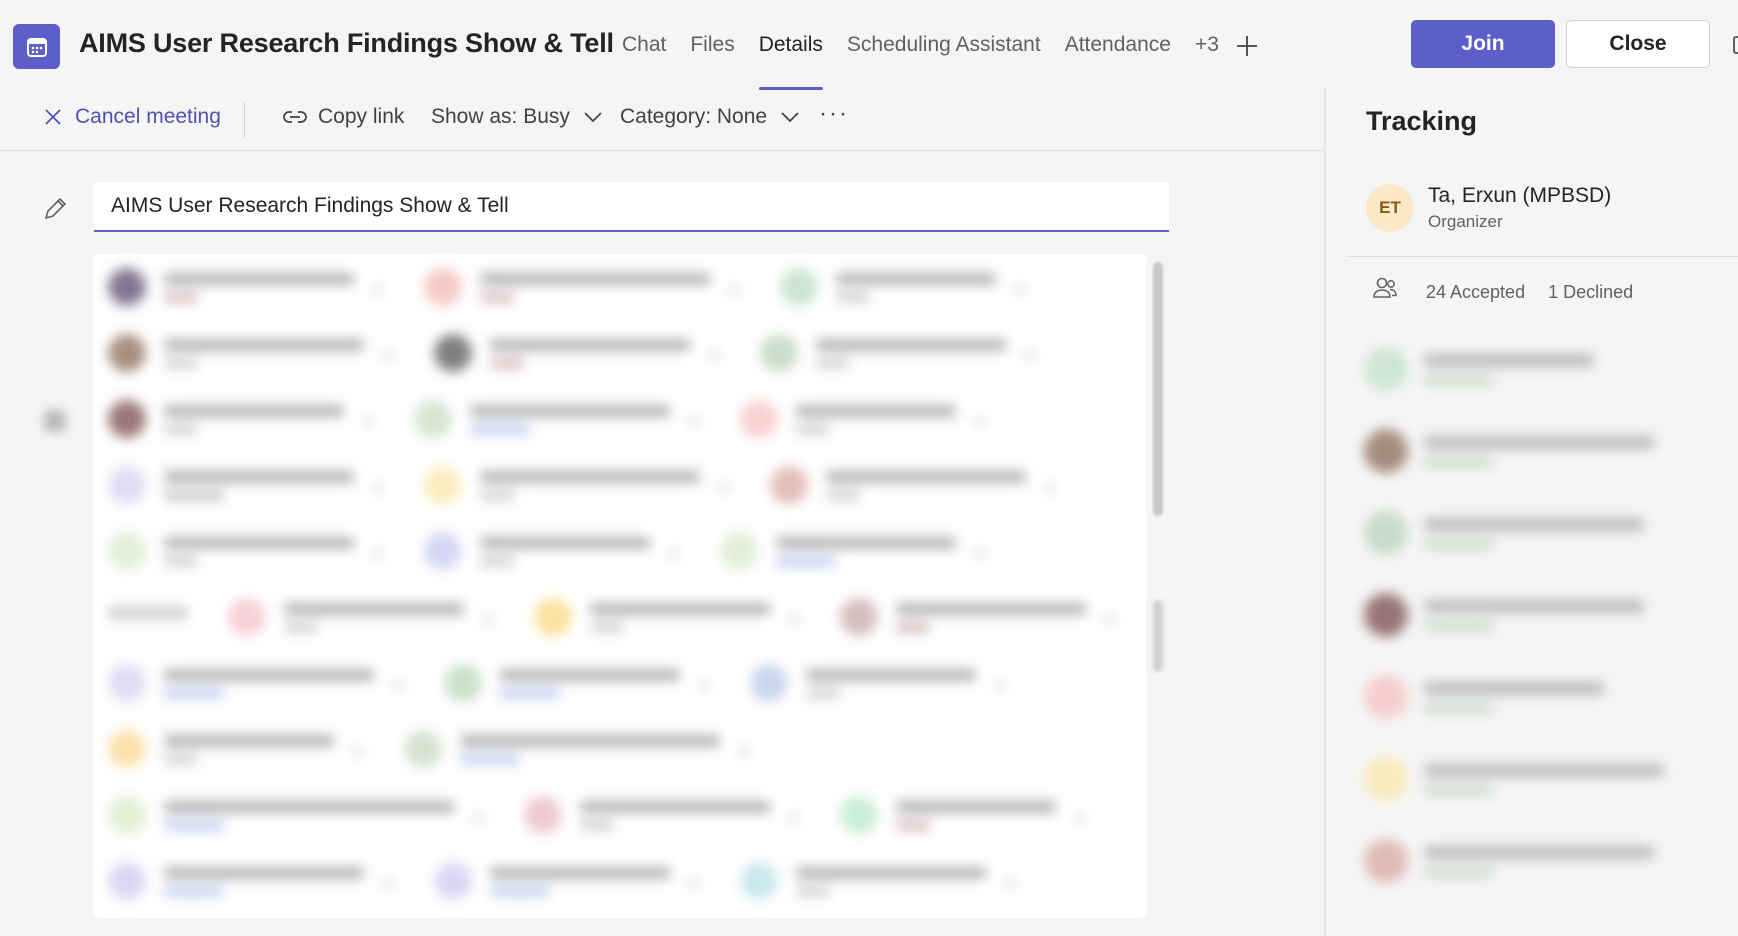 This screenshot has width=1738, height=936. What do you see at coordinates (55, 211) in the screenshot?
I see `edit-pencil-icon` at bounding box center [55, 211].